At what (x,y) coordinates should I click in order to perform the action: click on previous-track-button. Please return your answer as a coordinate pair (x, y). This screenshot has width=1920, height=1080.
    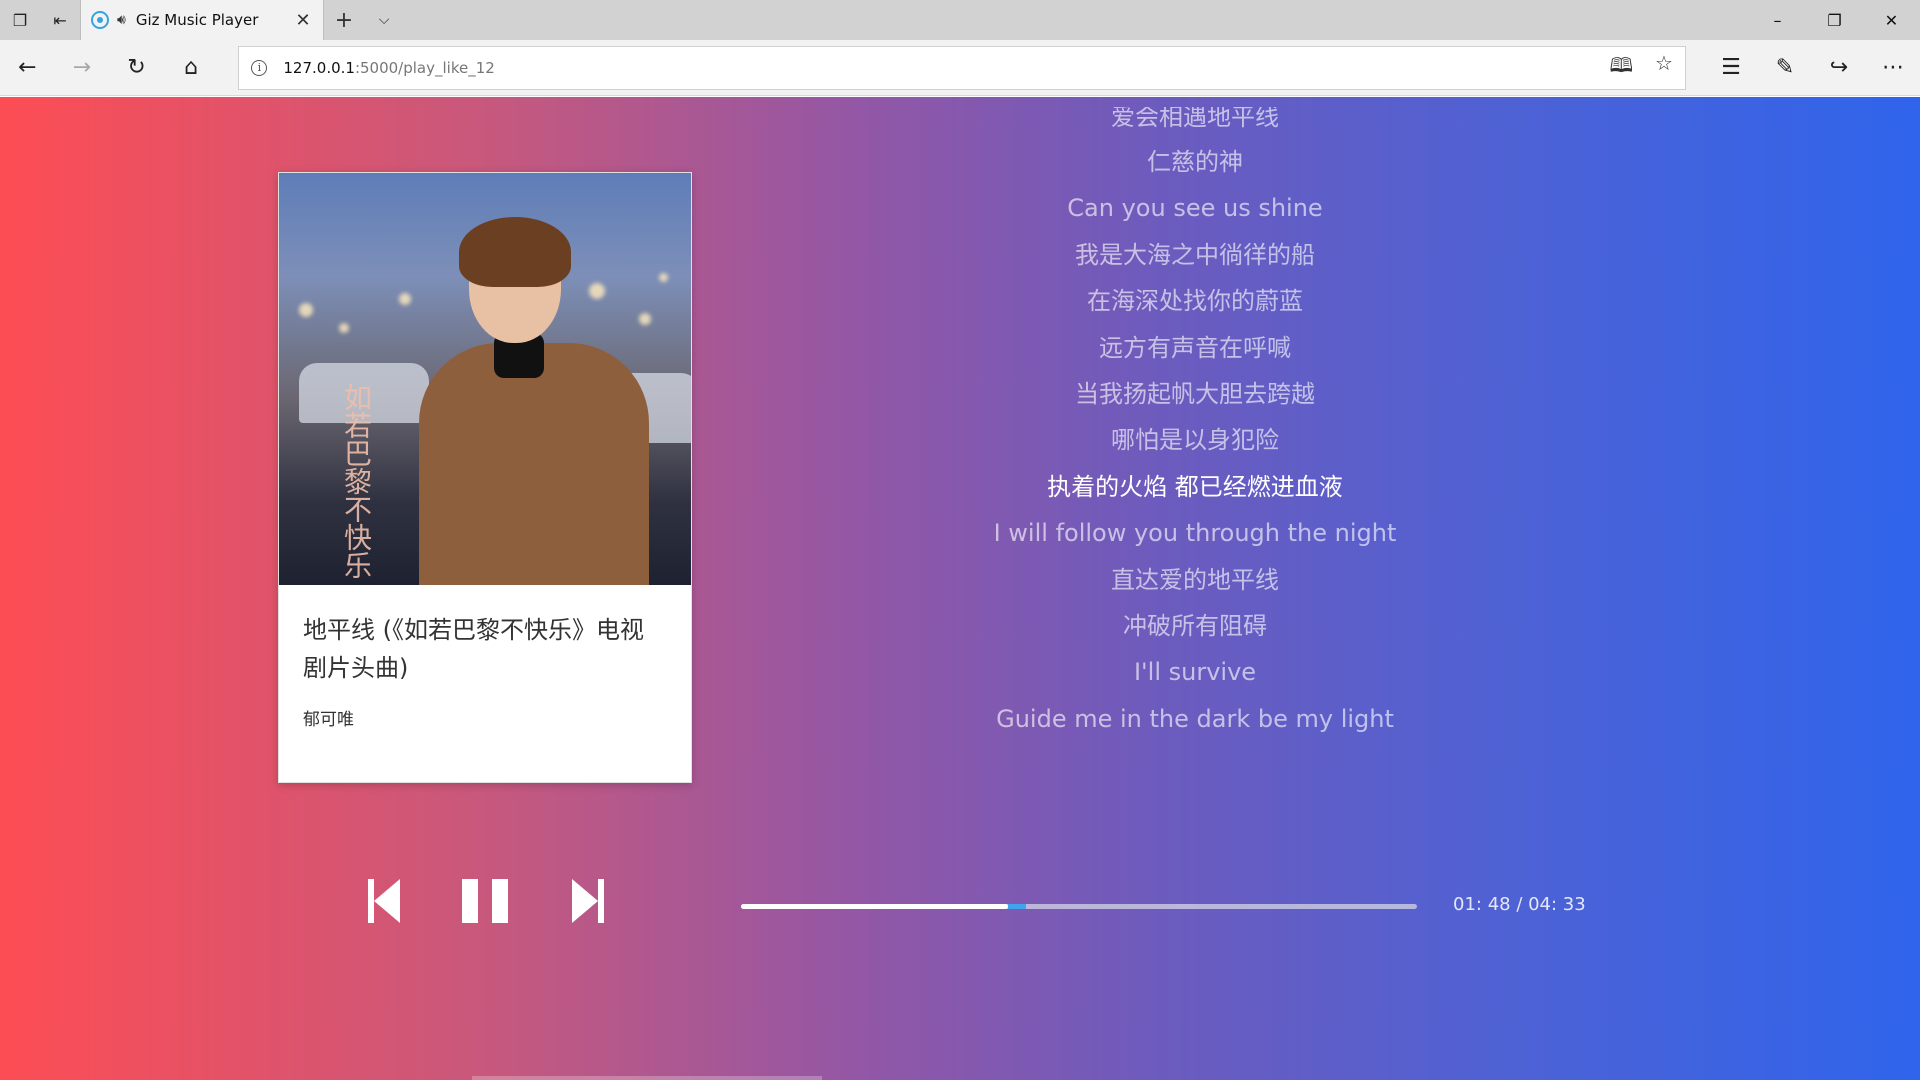
    Looking at the image, I should click on (385, 901).